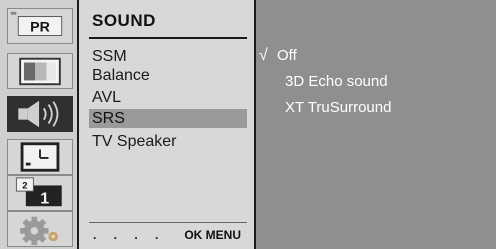 The height and width of the screenshot is (249, 496). Describe the element at coordinates (168, 97) in the screenshot. I see `menu-item-avl: AVL` at that location.